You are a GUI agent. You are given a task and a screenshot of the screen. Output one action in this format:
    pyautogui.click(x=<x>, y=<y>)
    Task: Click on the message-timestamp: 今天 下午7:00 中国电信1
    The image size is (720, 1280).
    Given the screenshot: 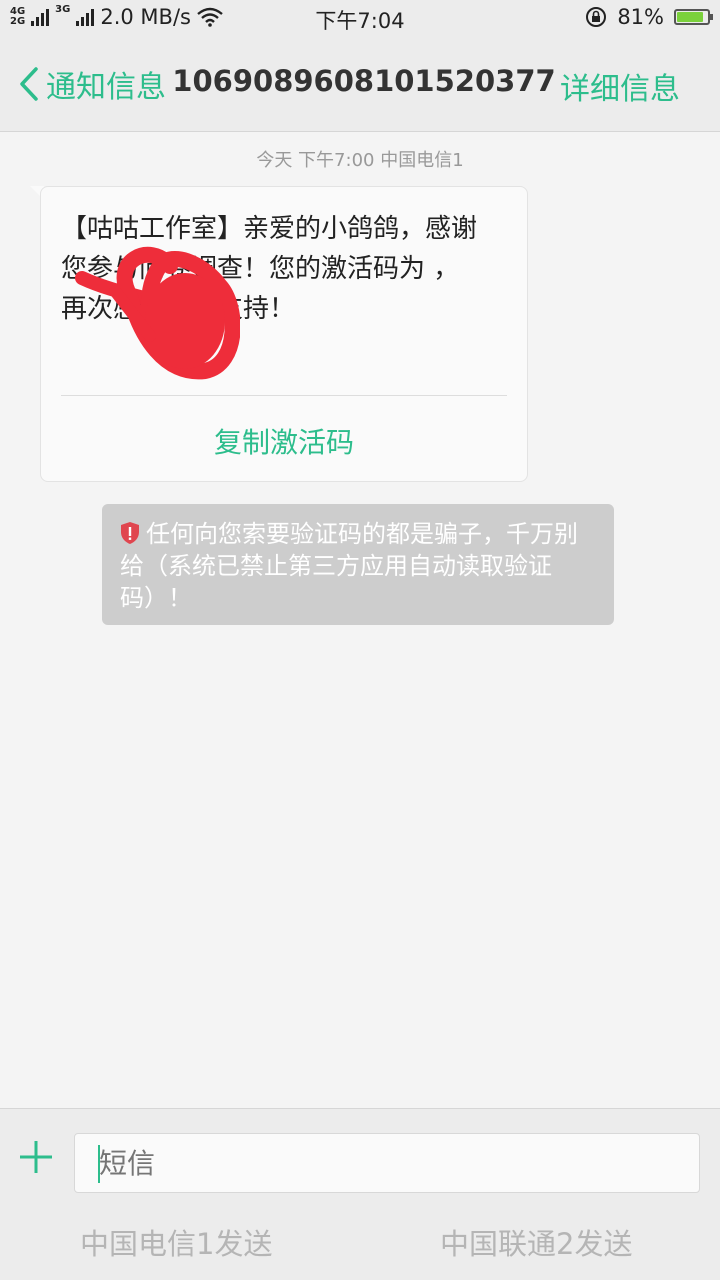 What is the action you would take?
    pyautogui.click(x=360, y=160)
    